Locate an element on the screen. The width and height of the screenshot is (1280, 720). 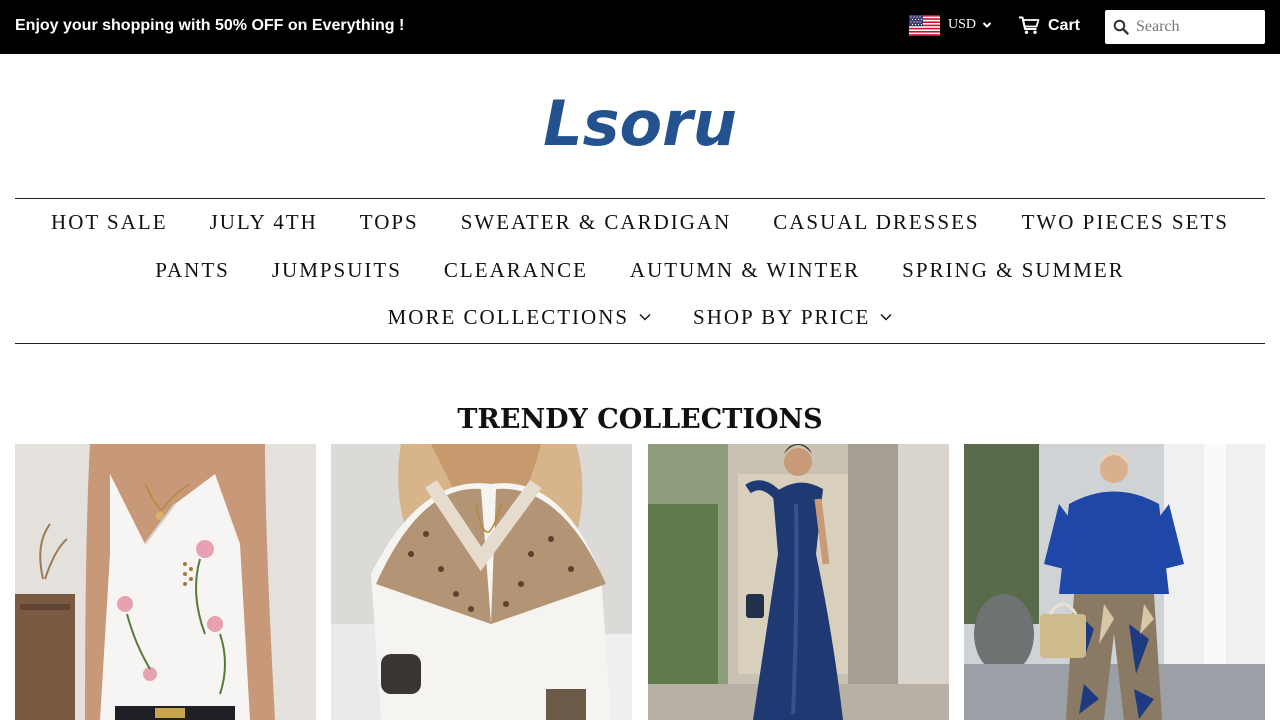
nav-item-pants: PANTS is located at coordinates (192, 270).